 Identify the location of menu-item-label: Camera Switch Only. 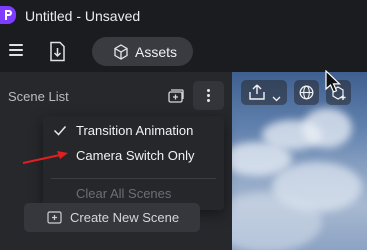
(135, 155).